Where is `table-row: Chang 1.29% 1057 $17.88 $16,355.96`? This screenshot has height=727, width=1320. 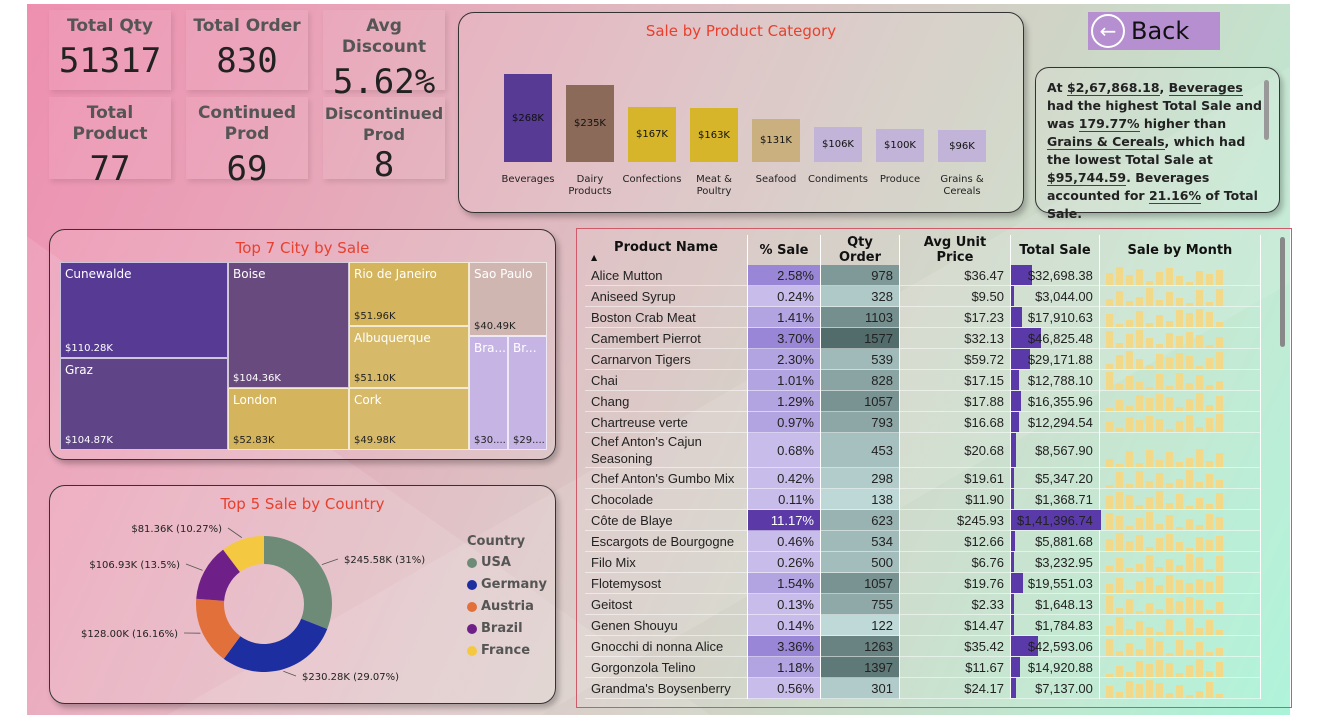
table-row: Chang 1.29% 1057 $17.88 $16,355.96 is located at coordinates (923, 401).